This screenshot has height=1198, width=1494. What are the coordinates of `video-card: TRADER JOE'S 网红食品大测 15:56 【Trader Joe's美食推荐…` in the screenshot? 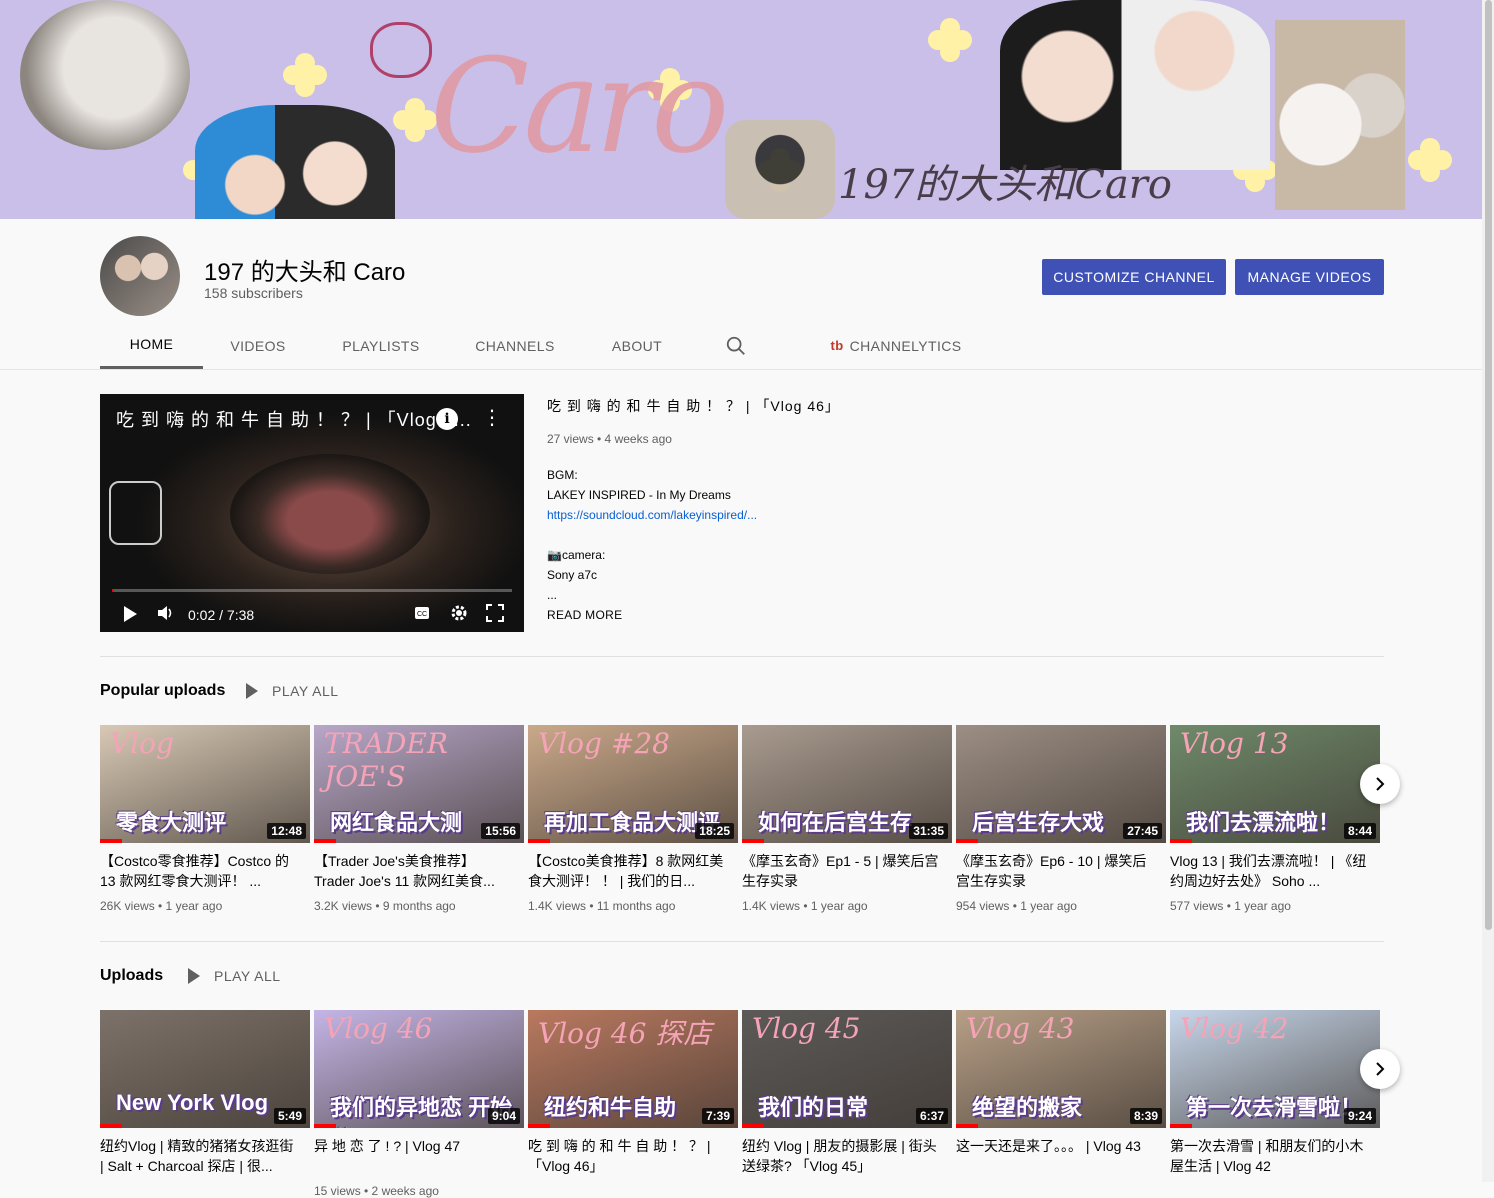 It's located at (419, 819).